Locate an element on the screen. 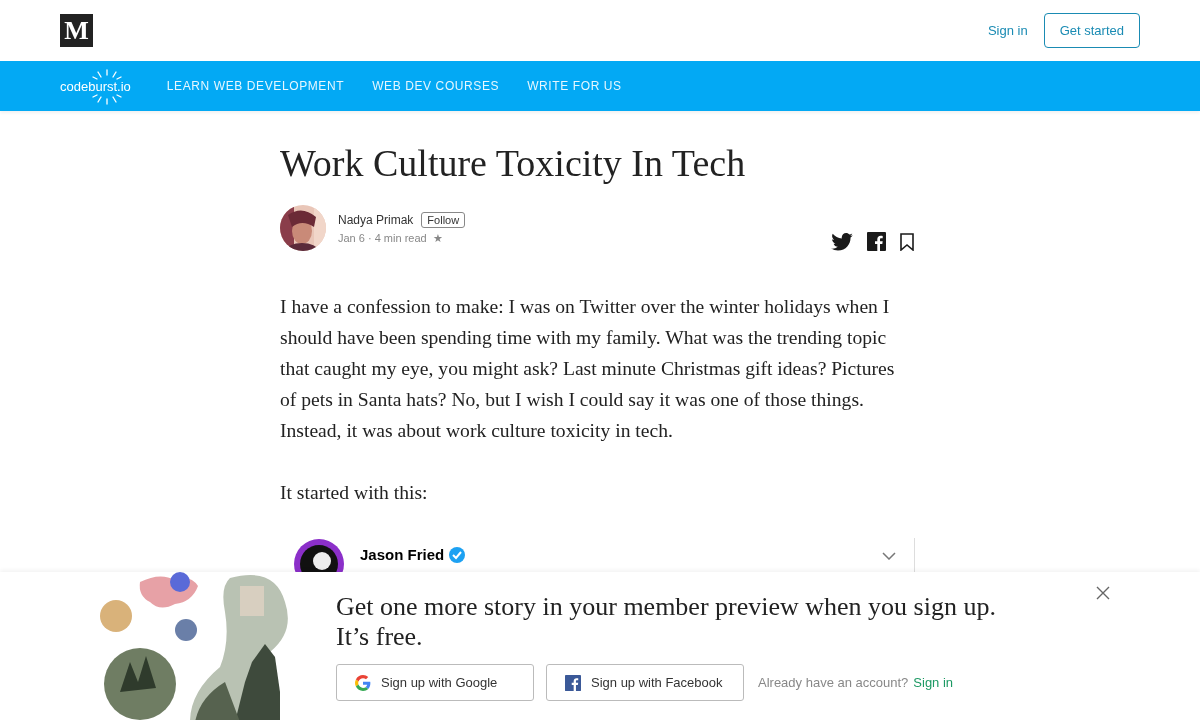 The image size is (1200, 720). author-name: Nadya Primak is located at coordinates (376, 219).